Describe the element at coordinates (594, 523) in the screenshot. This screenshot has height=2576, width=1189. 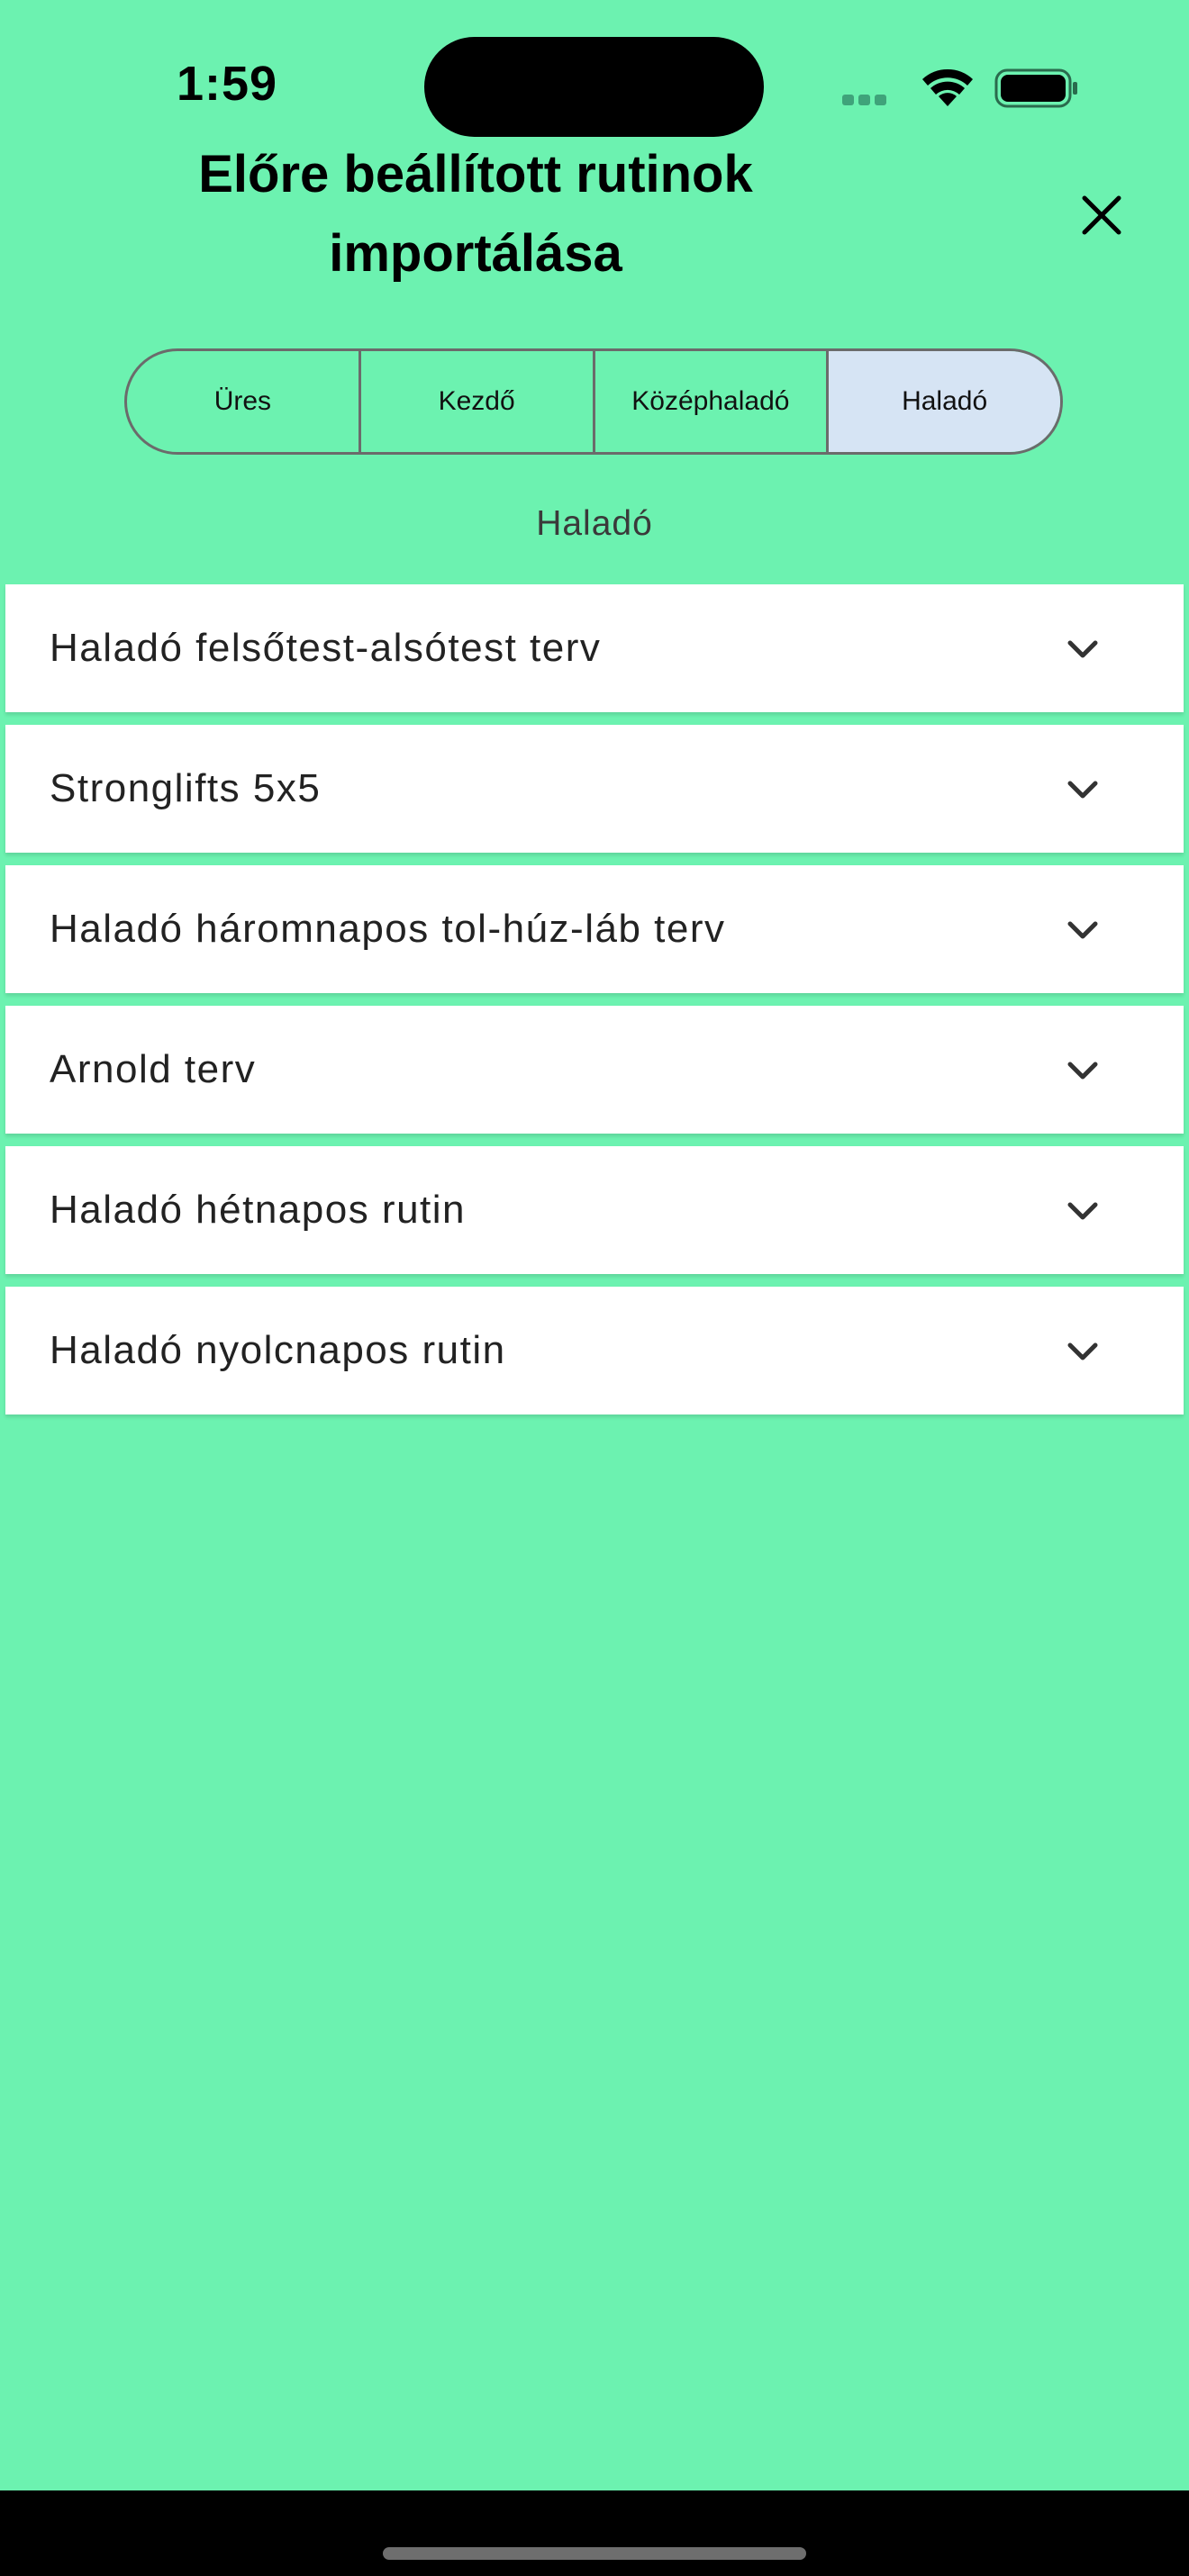
I see `section-label: Haladó` at that location.